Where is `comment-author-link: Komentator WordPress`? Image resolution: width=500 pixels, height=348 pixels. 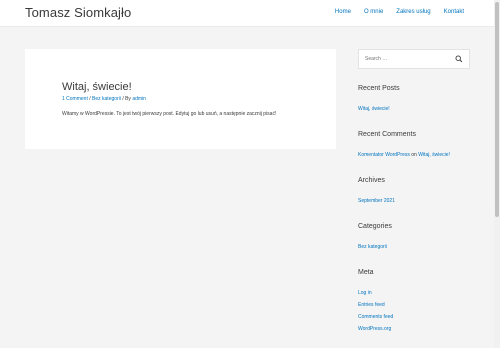
comment-author-link: Komentator WordPress is located at coordinates (384, 155).